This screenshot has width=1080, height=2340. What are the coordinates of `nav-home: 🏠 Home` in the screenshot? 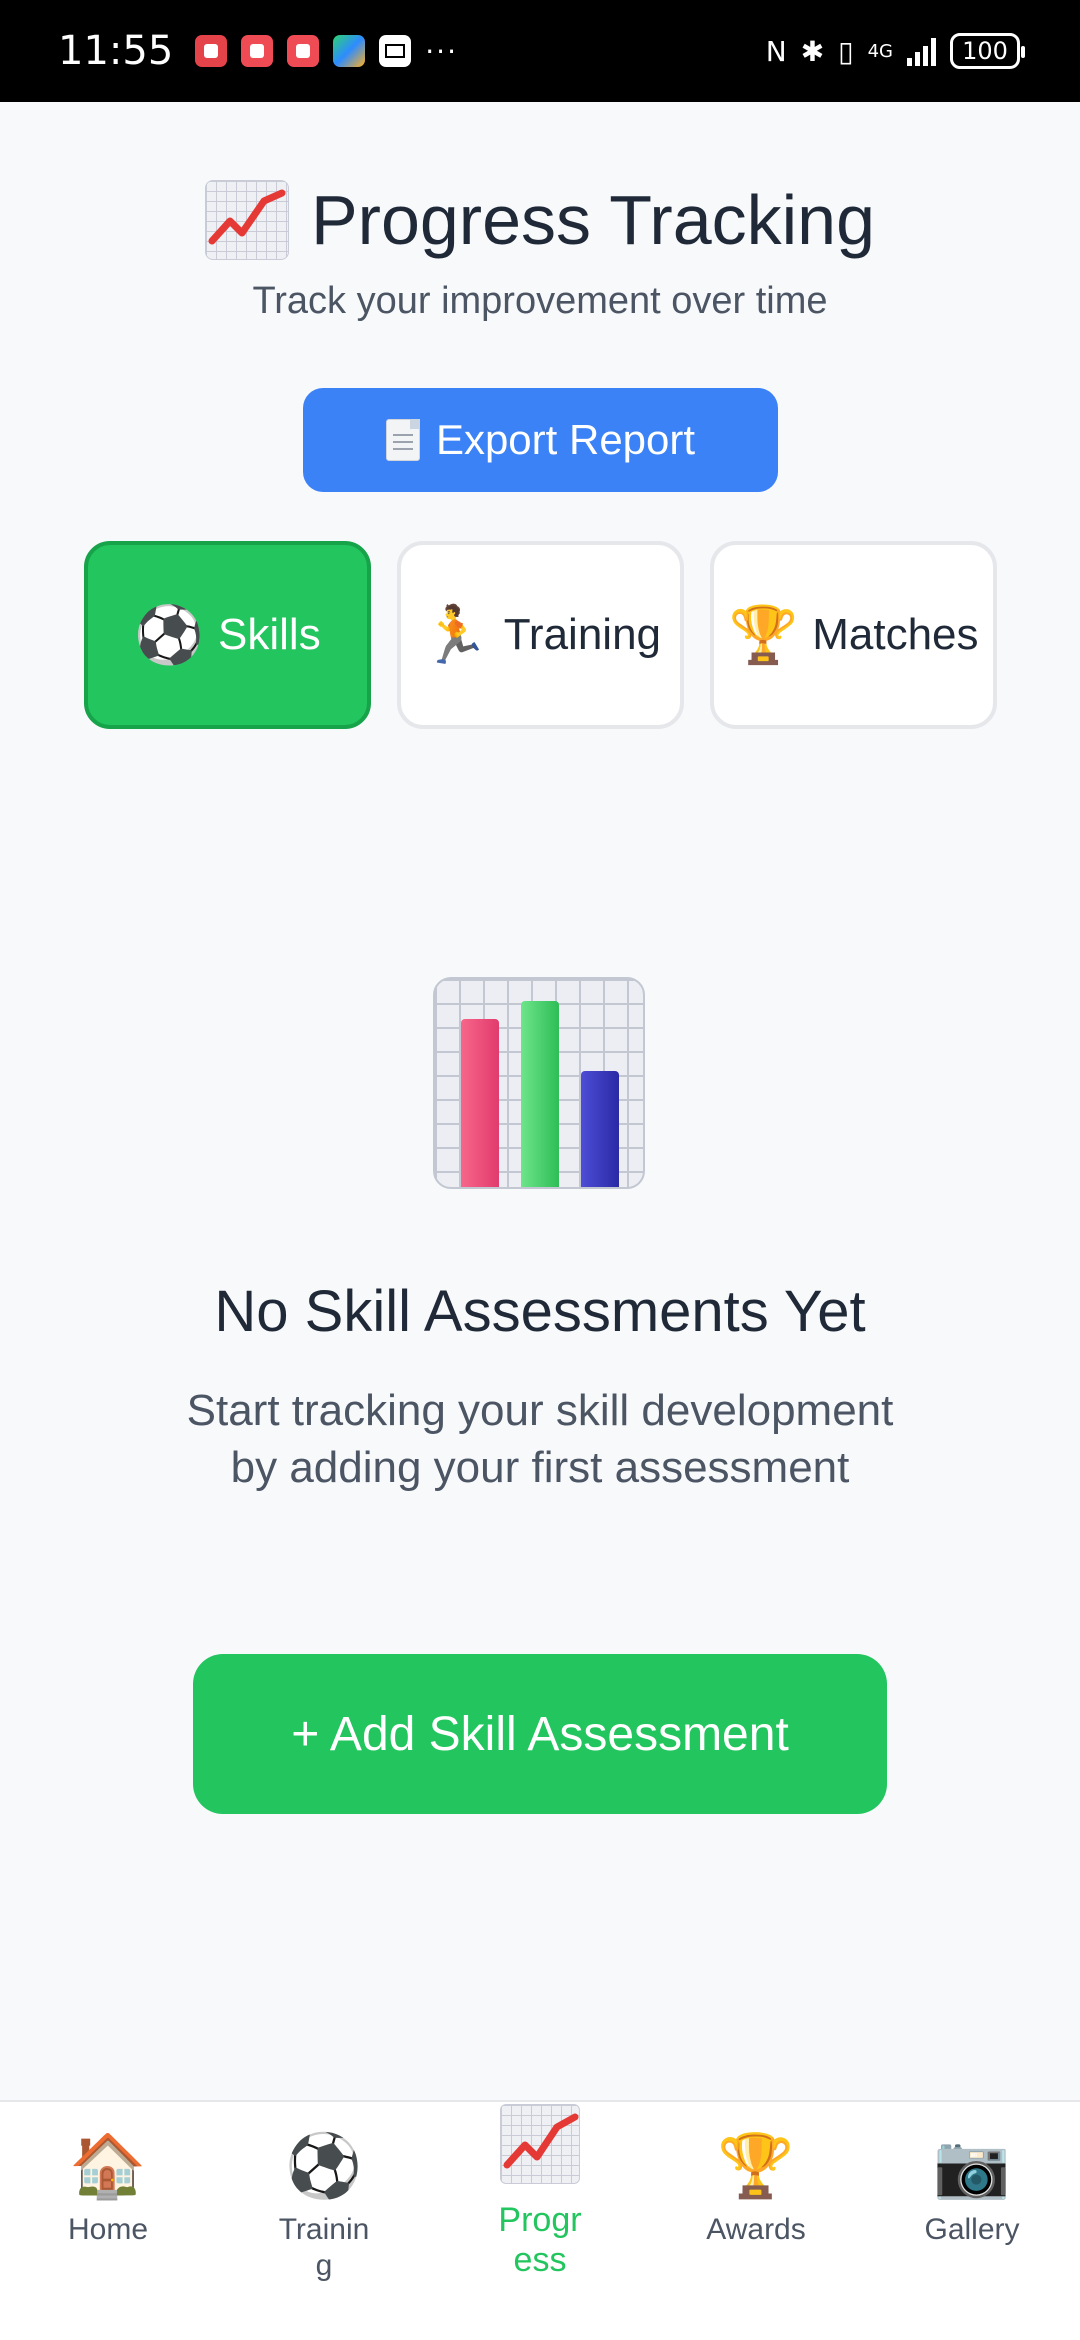 It's located at (108, 2221).